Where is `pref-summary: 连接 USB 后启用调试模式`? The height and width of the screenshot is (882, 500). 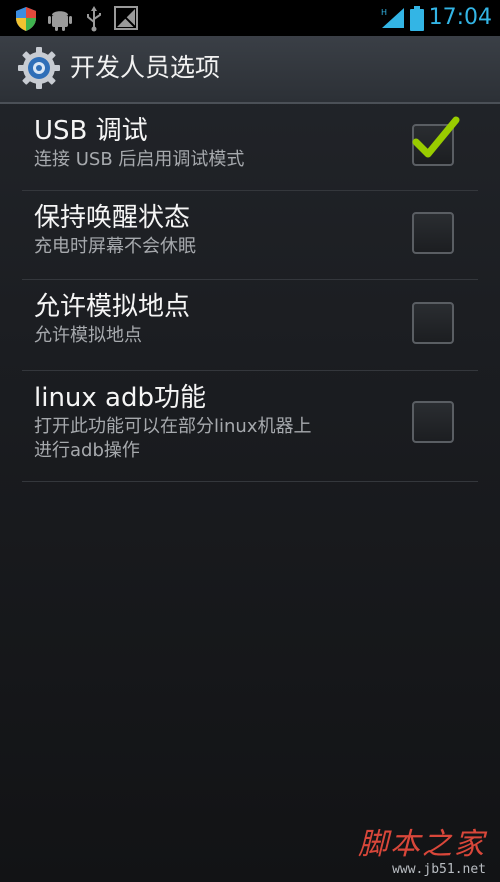
pref-summary: 连接 USB 后启用调试模式 is located at coordinates (139, 159).